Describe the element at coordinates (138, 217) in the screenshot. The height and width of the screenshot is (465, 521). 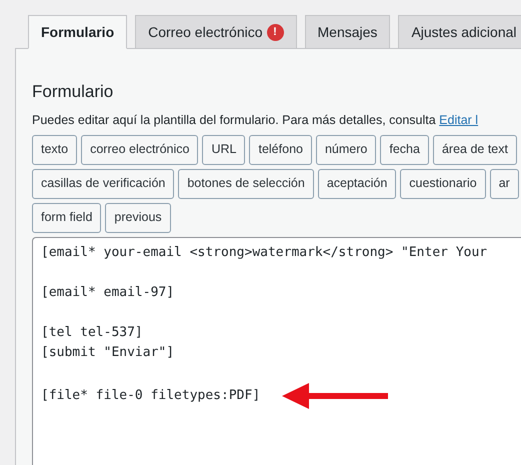
I see `tag-button: previous` at that location.